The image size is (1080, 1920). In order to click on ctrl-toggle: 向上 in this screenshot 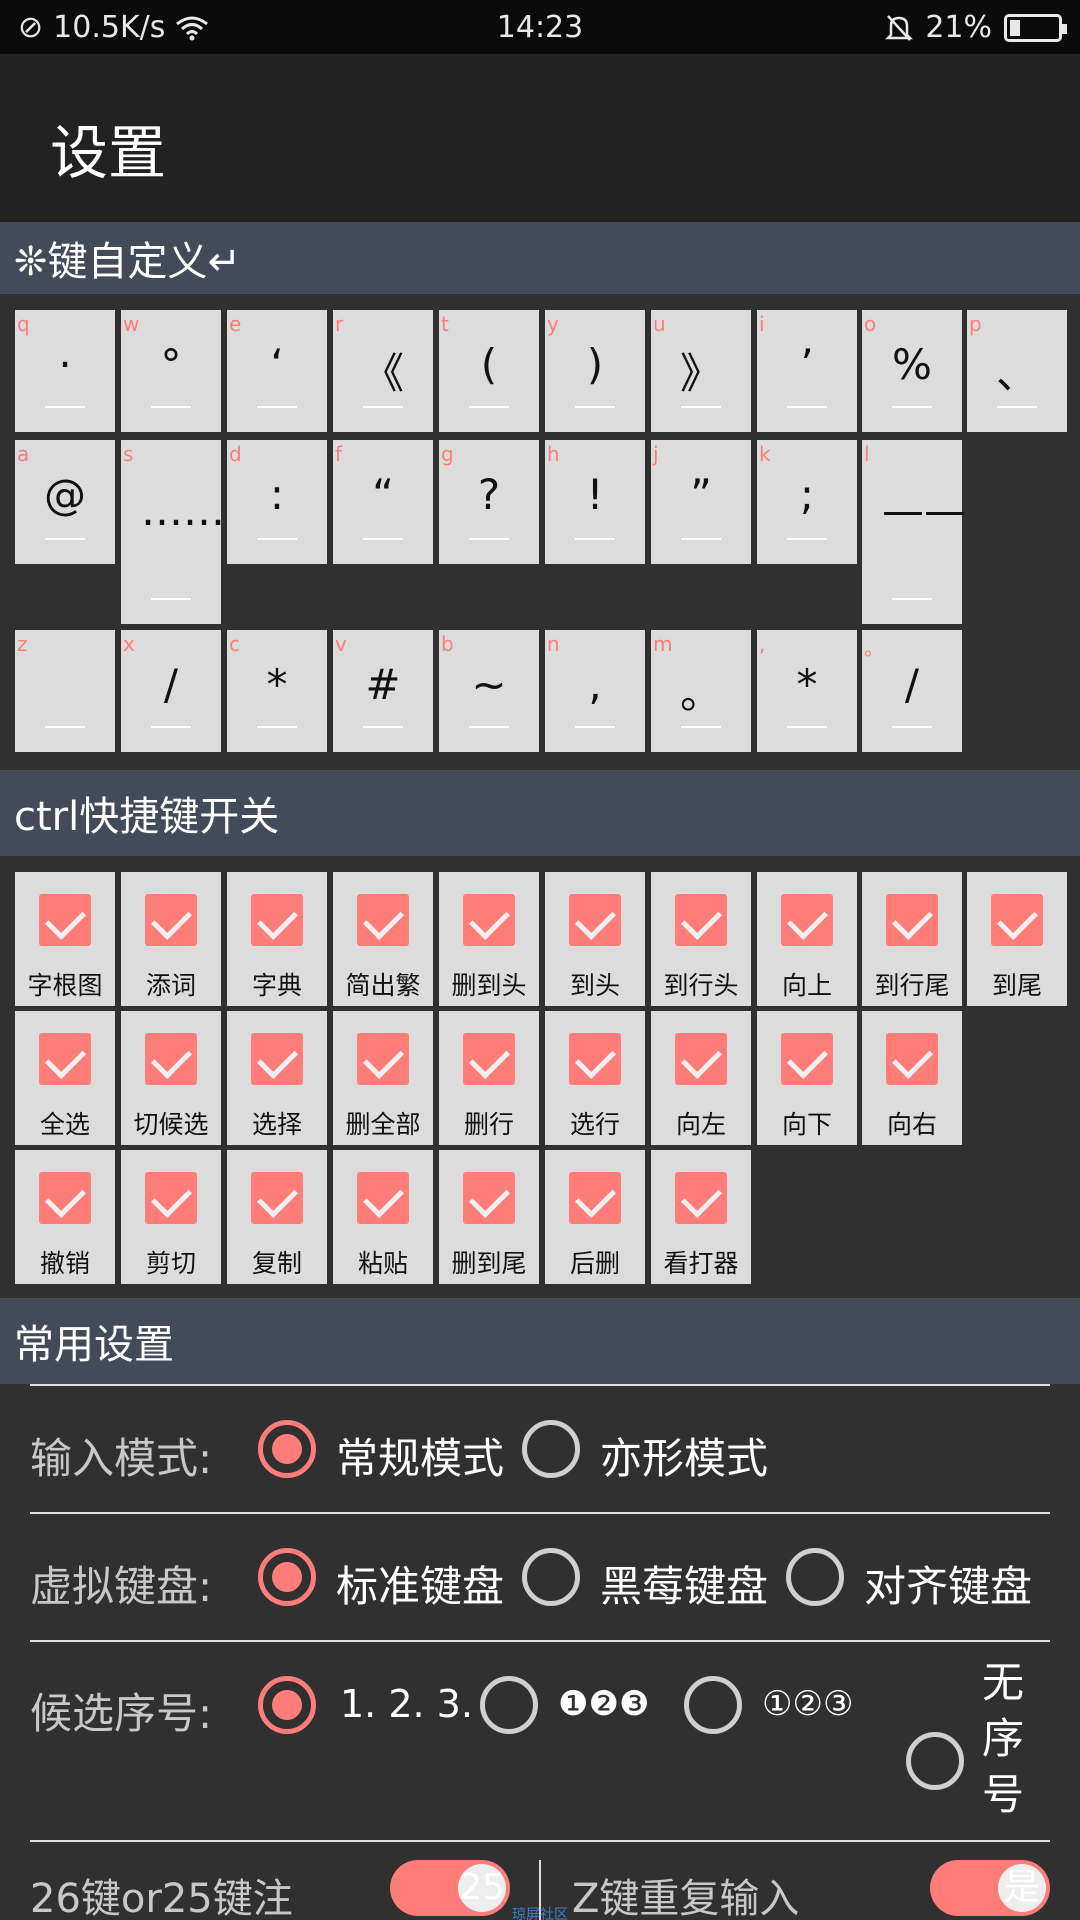, I will do `click(807, 939)`.